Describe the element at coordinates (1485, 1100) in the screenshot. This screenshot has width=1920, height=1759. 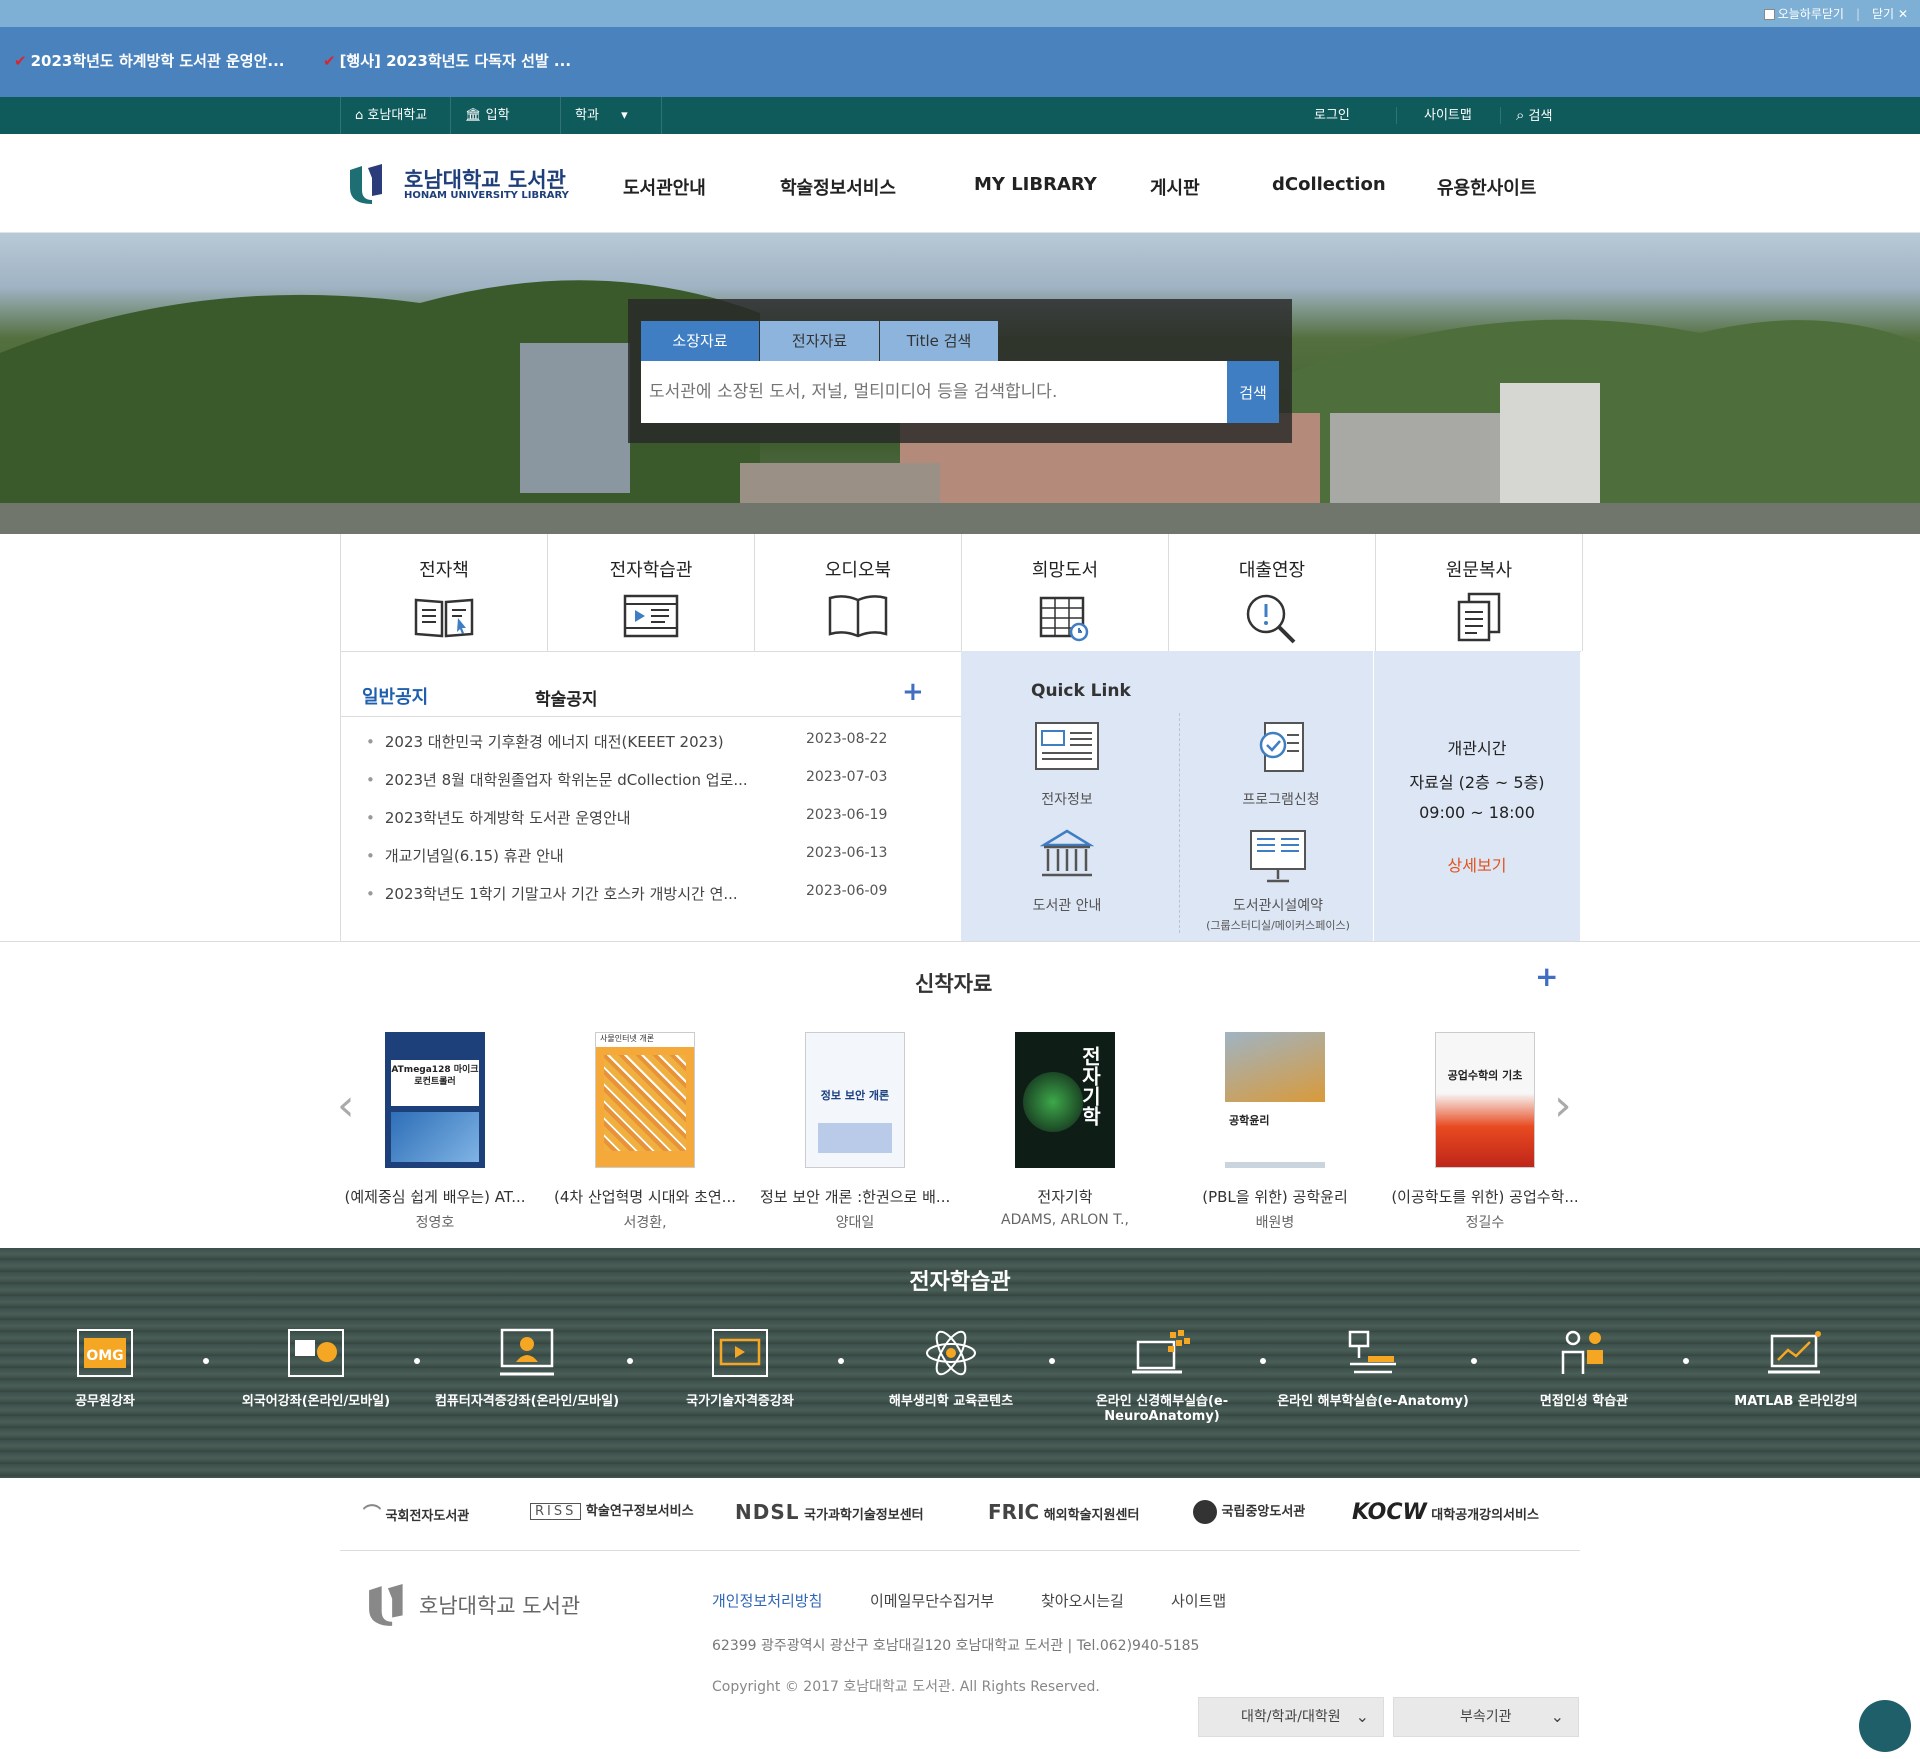
I see `book-cover: 공업수학의 기초` at that location.